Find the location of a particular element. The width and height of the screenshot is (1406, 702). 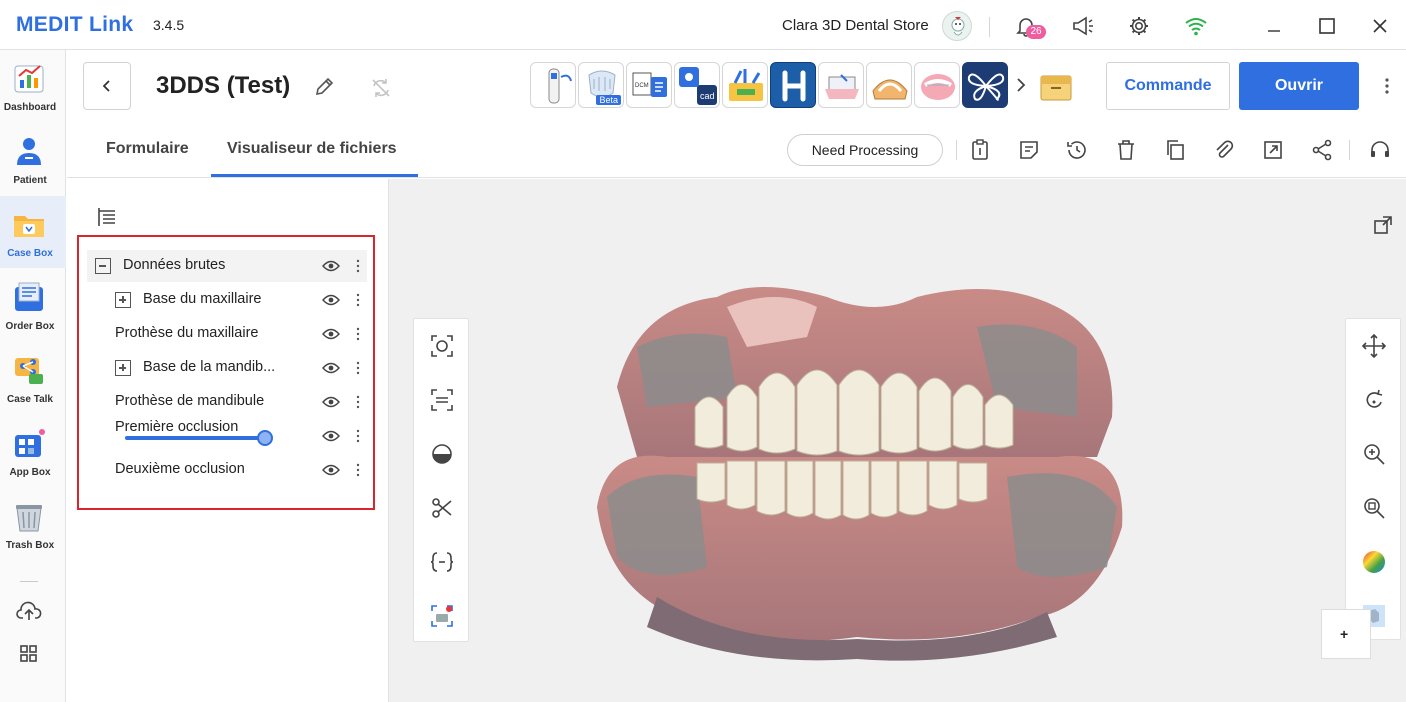

svg-text: cad is located at coordinates (707, 96).